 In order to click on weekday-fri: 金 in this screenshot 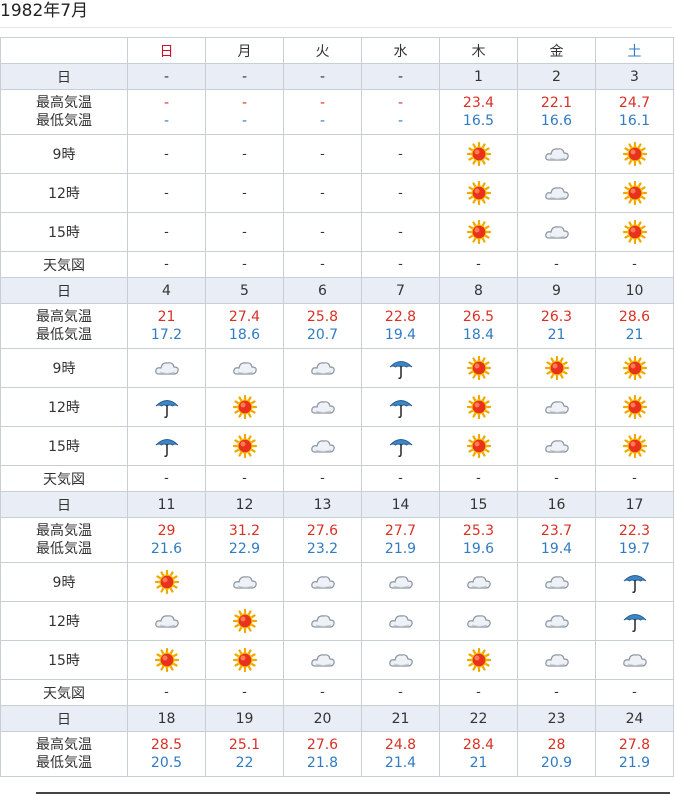, I will do `click(556, 50)`.